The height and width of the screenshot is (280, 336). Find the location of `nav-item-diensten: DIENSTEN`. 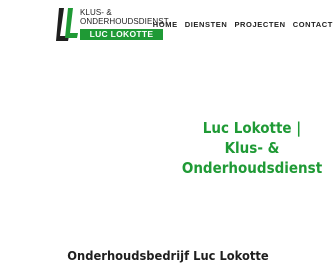

nav-item-diensten: DIENSTEN is located at coordinates (206, 24).